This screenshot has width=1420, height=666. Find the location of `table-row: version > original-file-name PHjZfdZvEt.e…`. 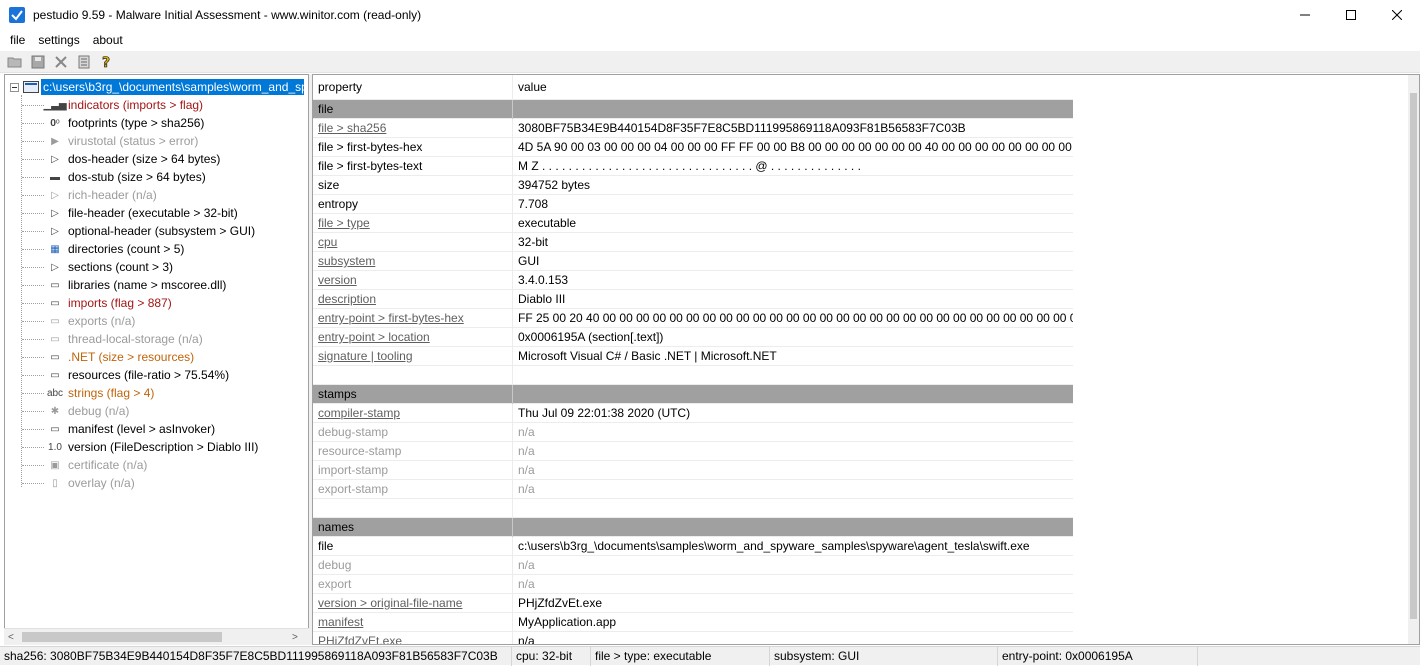

table-row: version > original-file-name PHjZfdZvEt.e… is located at coordinates (693, 603).